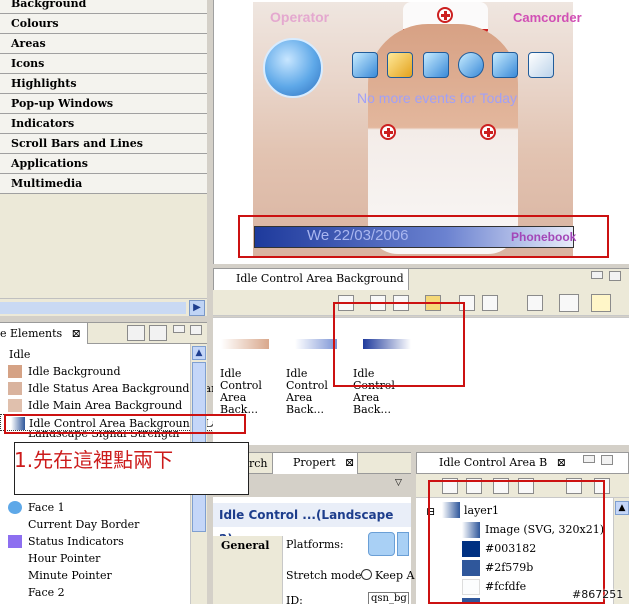  What do you see at coordinates (103, 144) in the screenshot?
I see `category-item: Scroll Bars and Lines` at bounding box center [103, 144].